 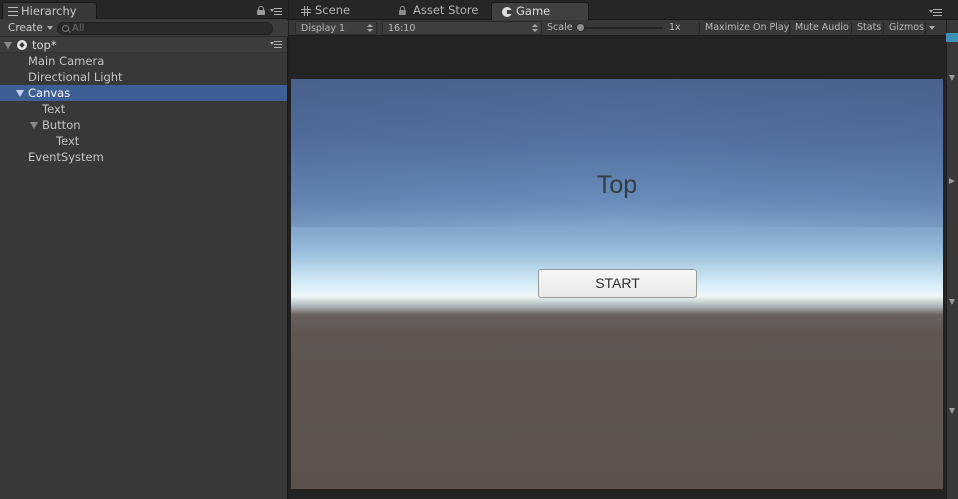 What do you see at coordinates (75, 77) in the screenshot?
I see `hierarchy-item-label: Directional Light` at bounding box center [75, 77].